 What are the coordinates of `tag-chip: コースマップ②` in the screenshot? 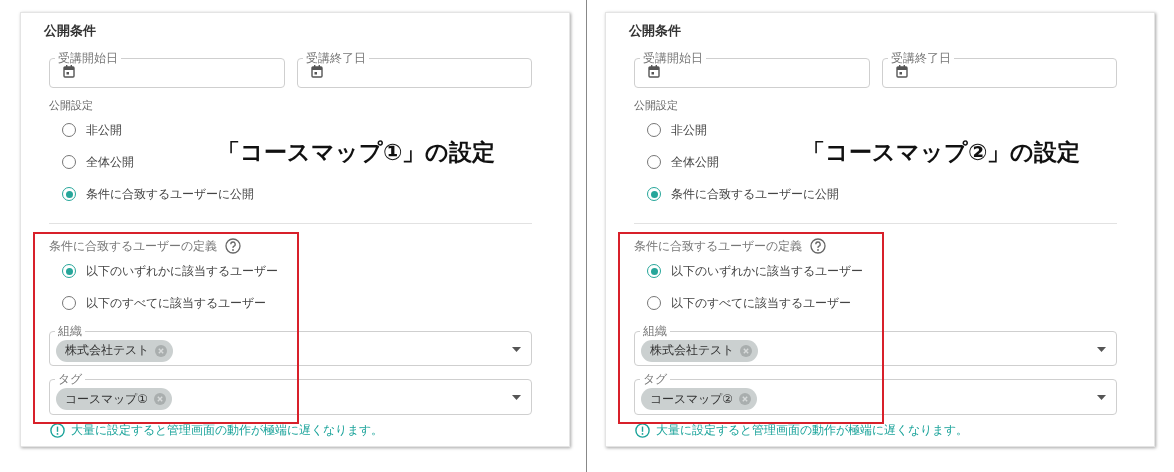 It's located at (699, 399).